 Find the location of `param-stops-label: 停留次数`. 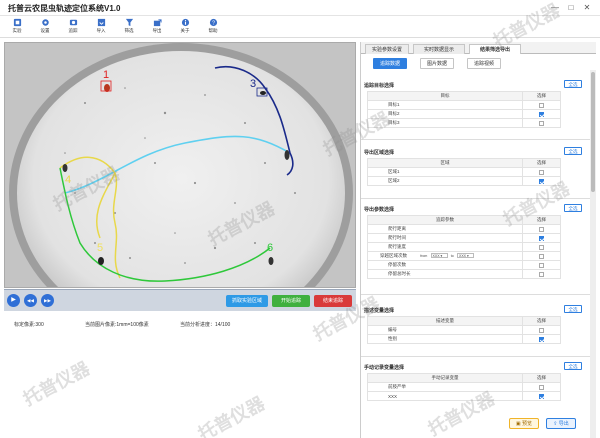

param-stops-label: 停留次数 is located at coordinates (445, 265).